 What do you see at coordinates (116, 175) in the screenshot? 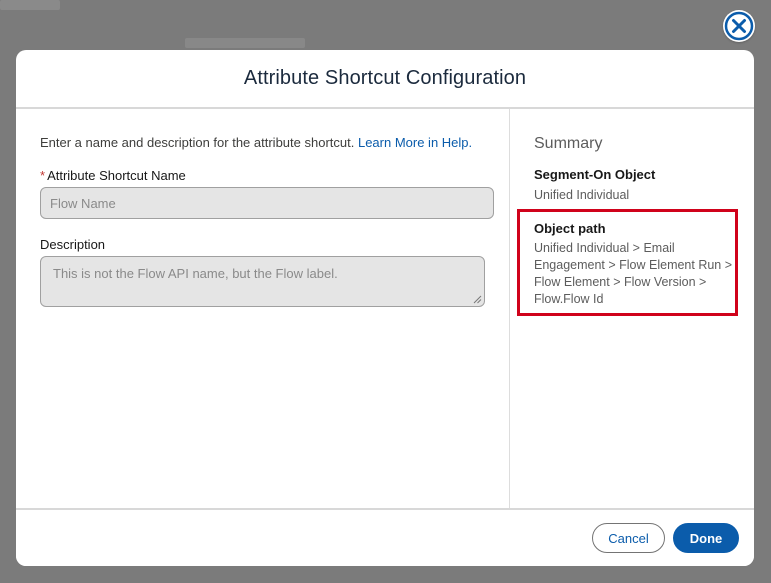
I see `name-label-text: Attribute Shortcut Name` at bounding box center [116, 175].